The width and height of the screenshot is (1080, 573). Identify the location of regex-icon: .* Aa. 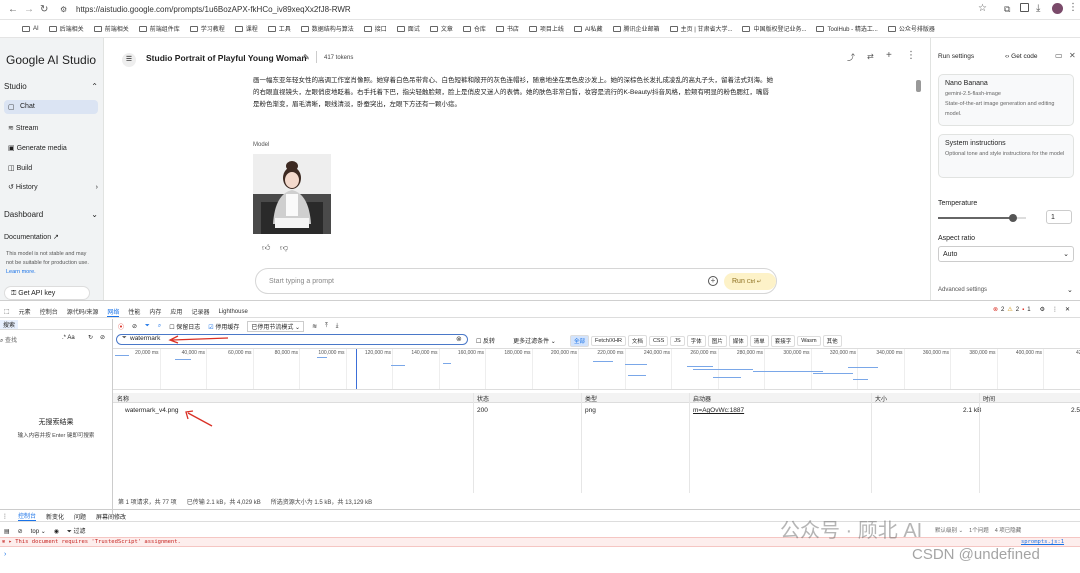
(68, 338).